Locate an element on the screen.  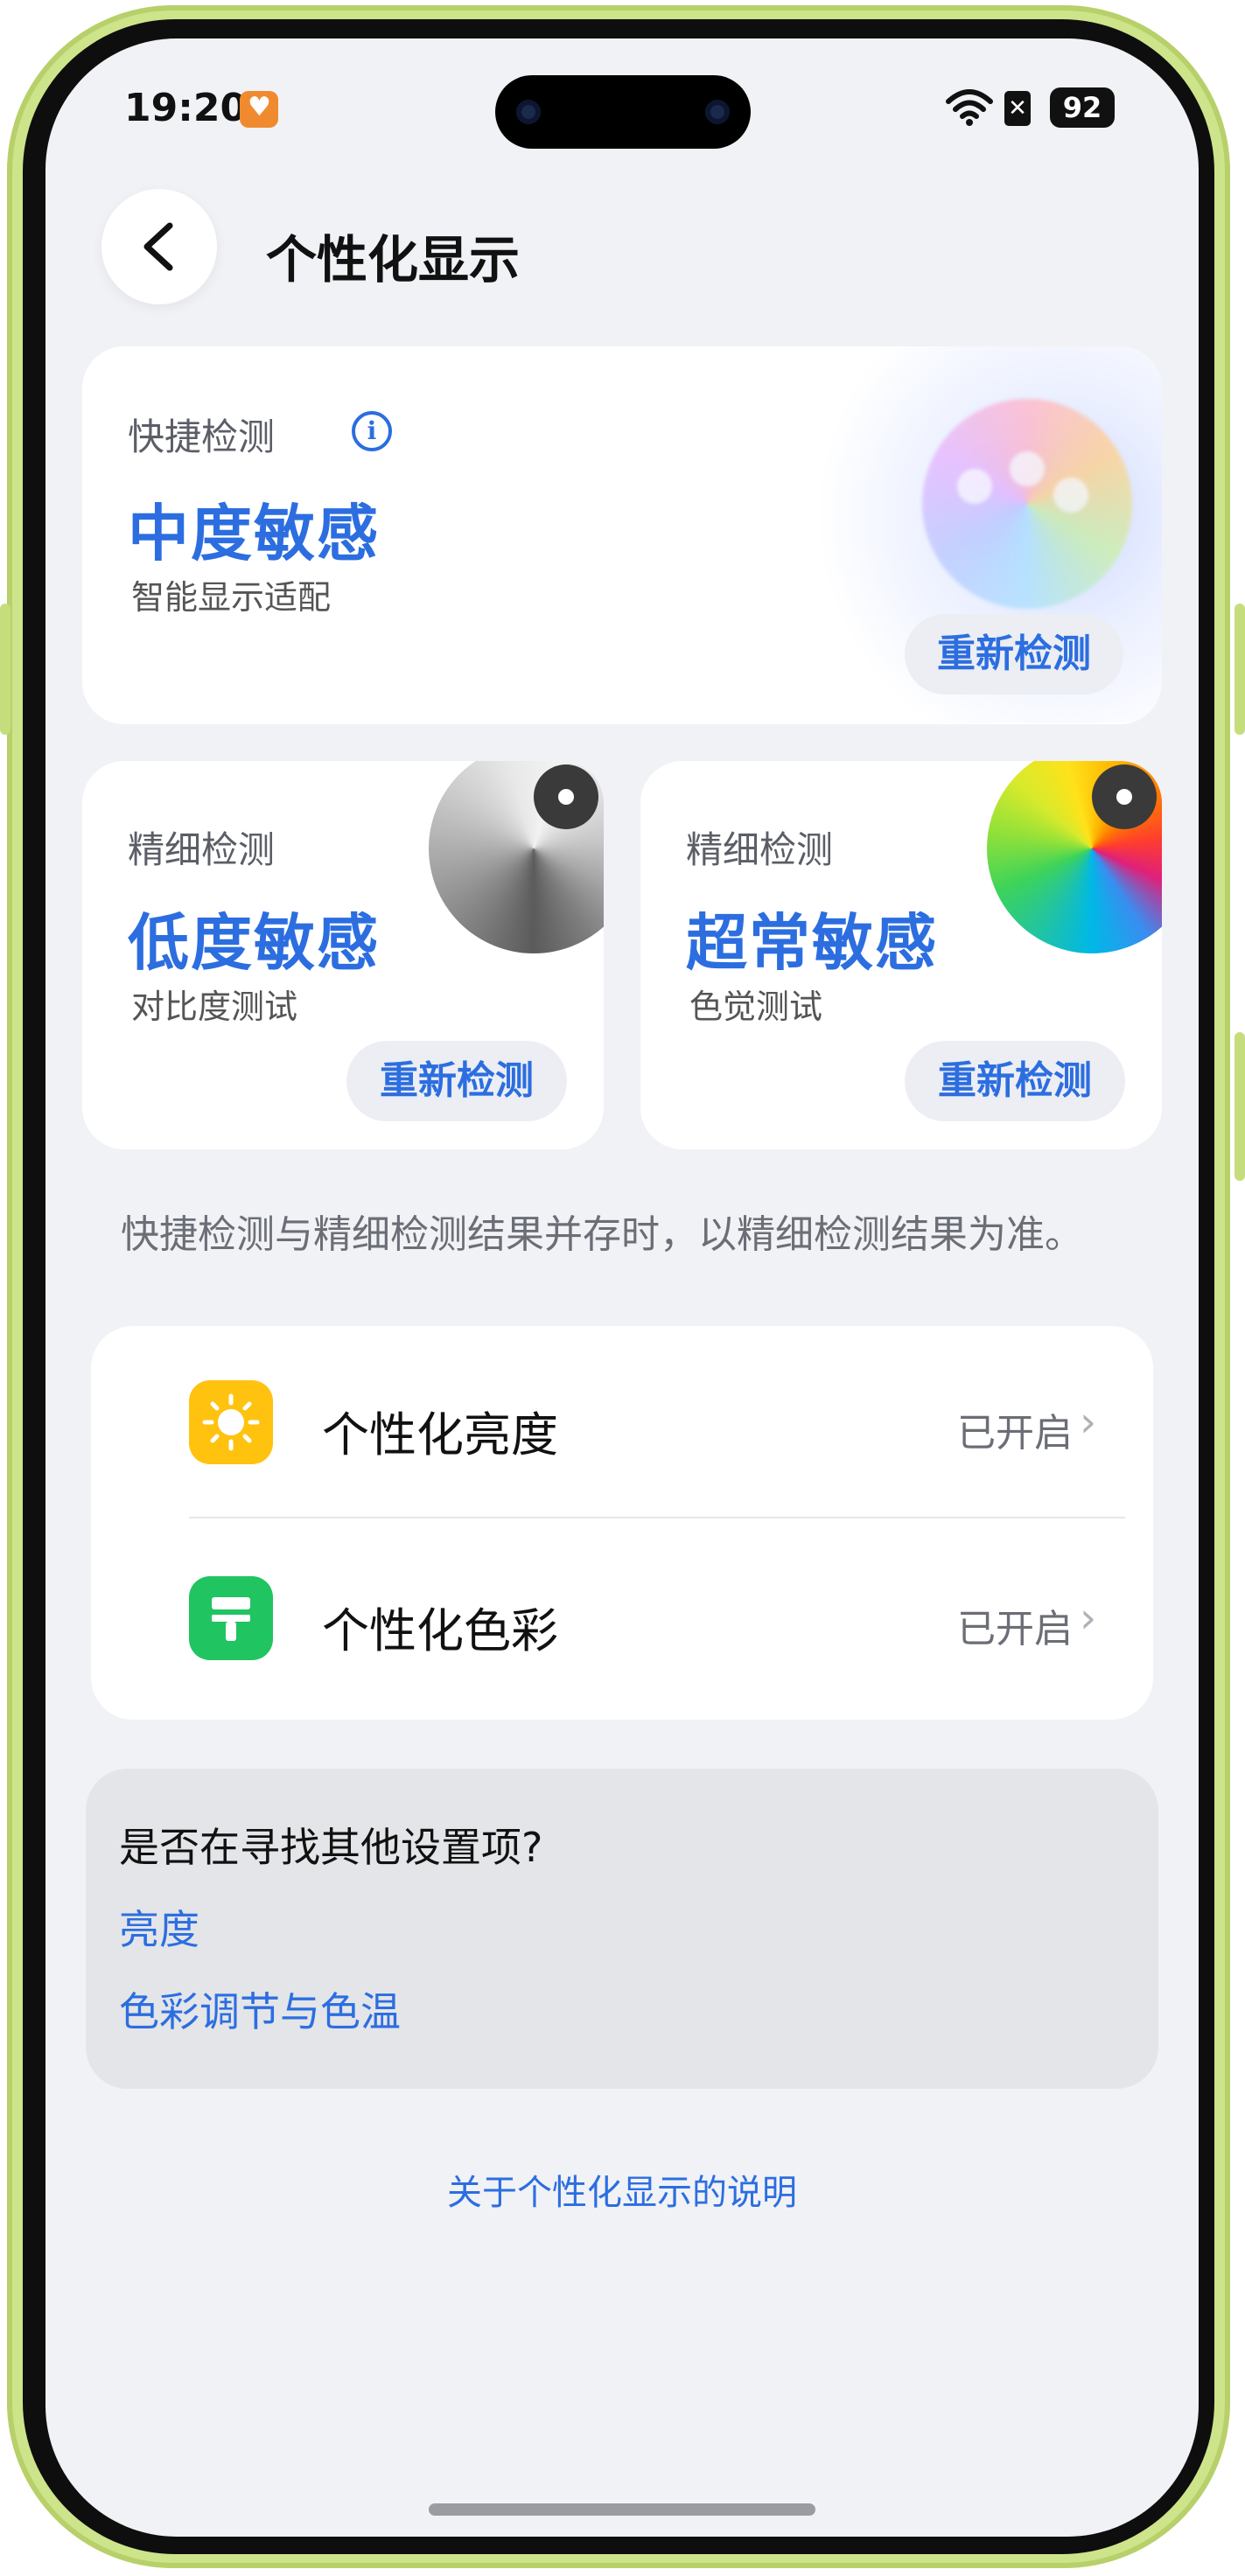
quick-detection-subtitle: 智能显示适配 is located at coordinates (232, 597).